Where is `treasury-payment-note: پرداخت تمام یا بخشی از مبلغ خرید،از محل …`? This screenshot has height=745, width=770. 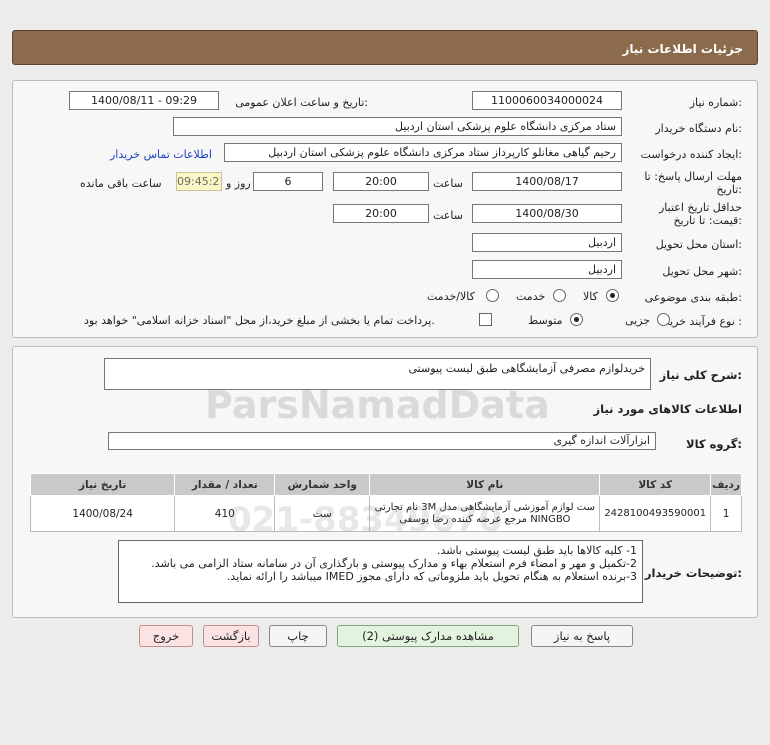
treasury-payment-note: پرداخت تمام یا بخشی از مبلغ خرید،از محل … is located at coordinates (259, 320).